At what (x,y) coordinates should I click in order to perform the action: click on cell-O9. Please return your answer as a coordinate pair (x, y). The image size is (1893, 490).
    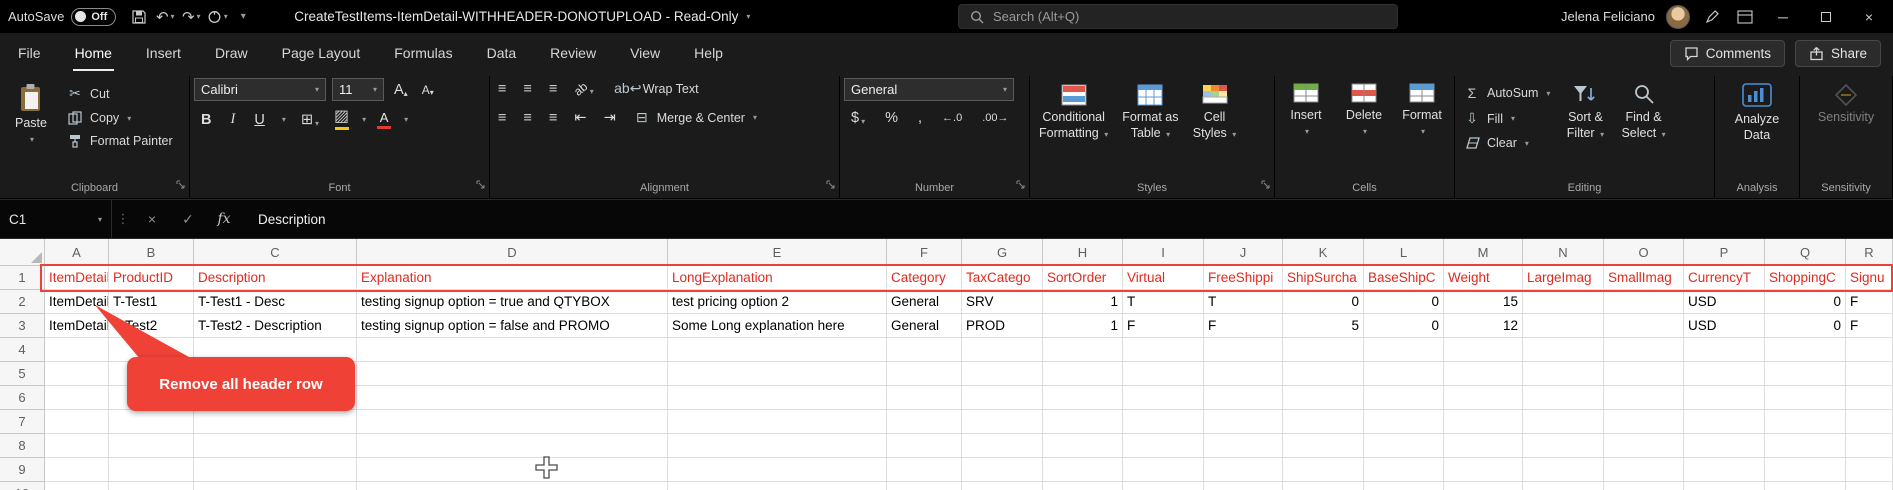
    Looking at the image, I should click on (1644, 470).